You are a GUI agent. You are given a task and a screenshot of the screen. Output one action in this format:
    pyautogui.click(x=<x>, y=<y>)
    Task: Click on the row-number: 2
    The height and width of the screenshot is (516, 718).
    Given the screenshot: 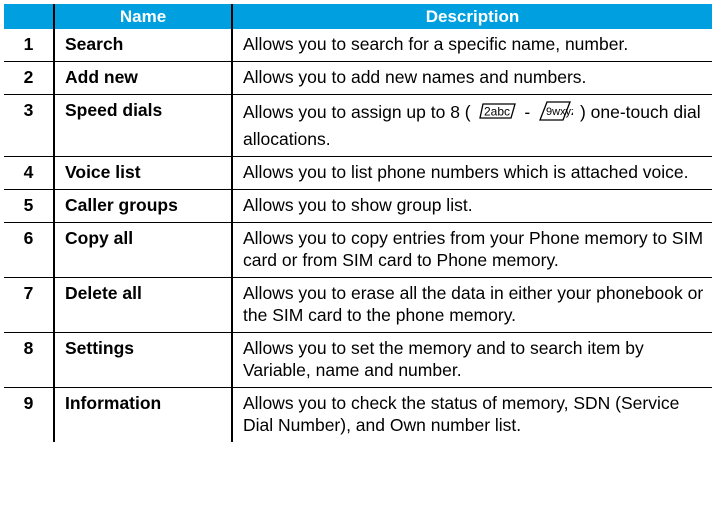 What is the action you would take?
    pyautogui.click(x=29, y=78)
    